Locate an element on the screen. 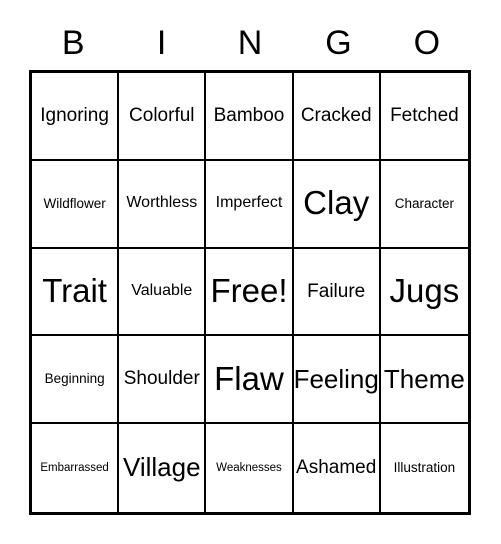 The width and height of the screenshot is (501, 544). bingo-cell: Clay is located at coordinates (337, 204).